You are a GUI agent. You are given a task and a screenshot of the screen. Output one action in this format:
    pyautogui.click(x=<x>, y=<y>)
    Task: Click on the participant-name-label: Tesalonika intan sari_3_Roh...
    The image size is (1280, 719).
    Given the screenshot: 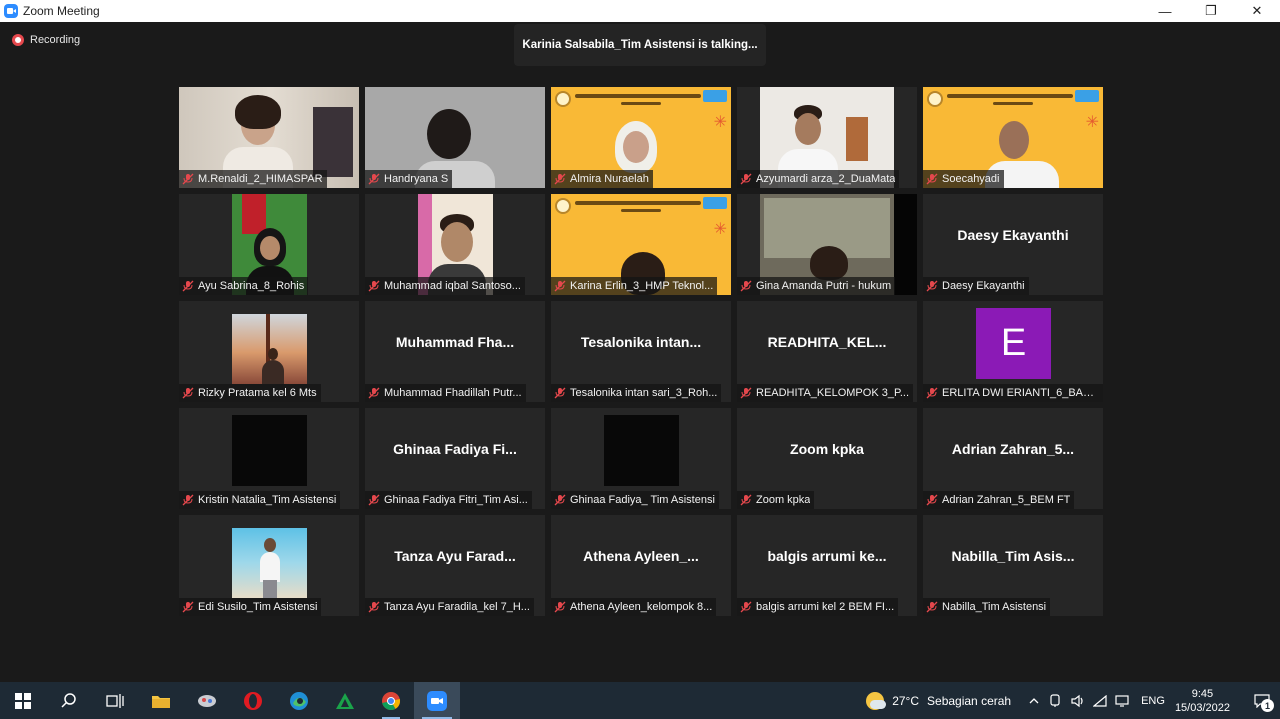 What is the action you would take?
    pyautogui.click(x=636, y=393)
    